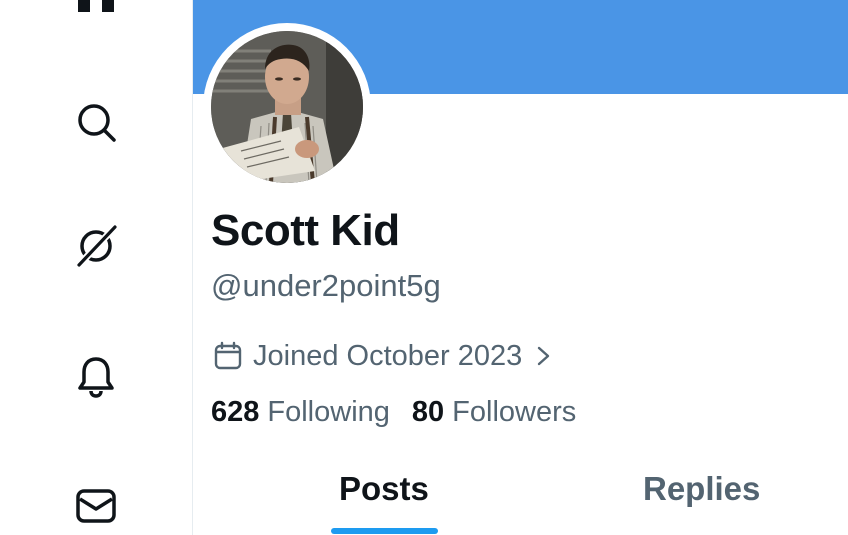  I want to click on tab-posts: Posts, so click(384, 489).